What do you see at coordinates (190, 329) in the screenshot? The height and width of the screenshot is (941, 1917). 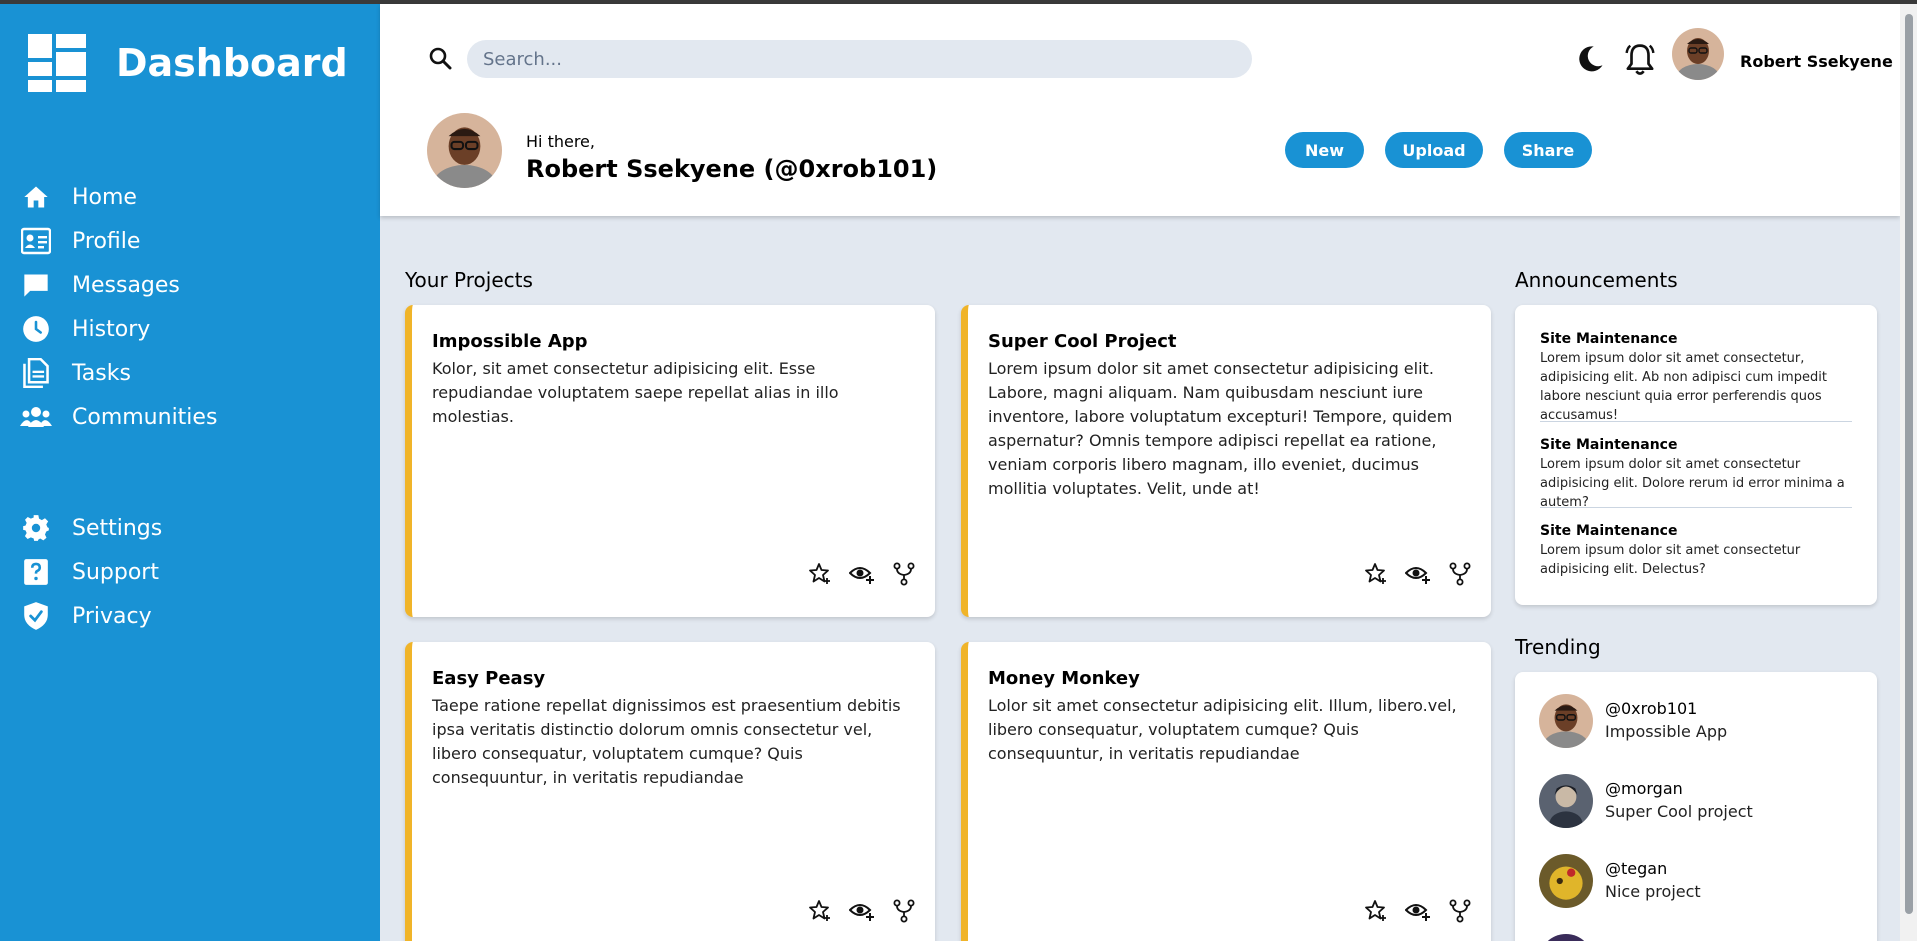 I see `sidebar-item-history: History` at bounding box center [190, 329].